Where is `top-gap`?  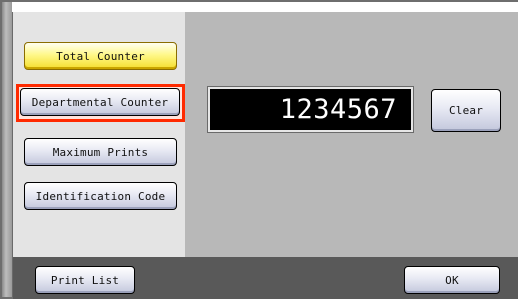 top-gap is located at coordinates (265, 7).